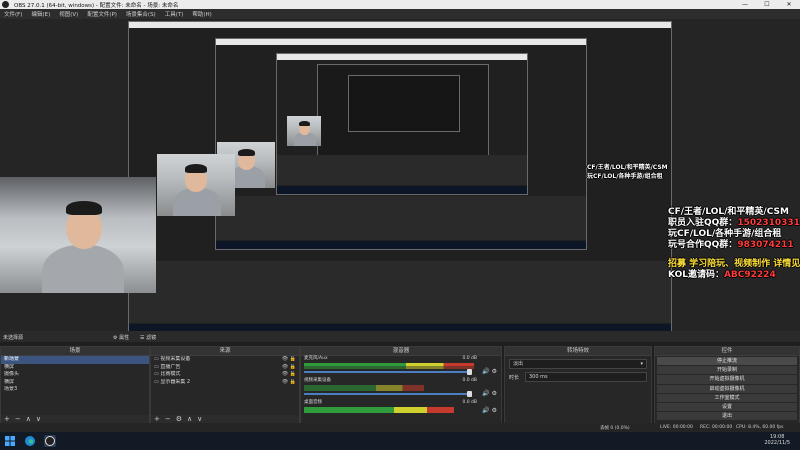 Image resolution: width=800 pixels, height=450 pixels. What do you see at coordinates (727, 370) in the screenshot?
I see `start-recording-button: 开始录制` at bounding box center [727, 370].